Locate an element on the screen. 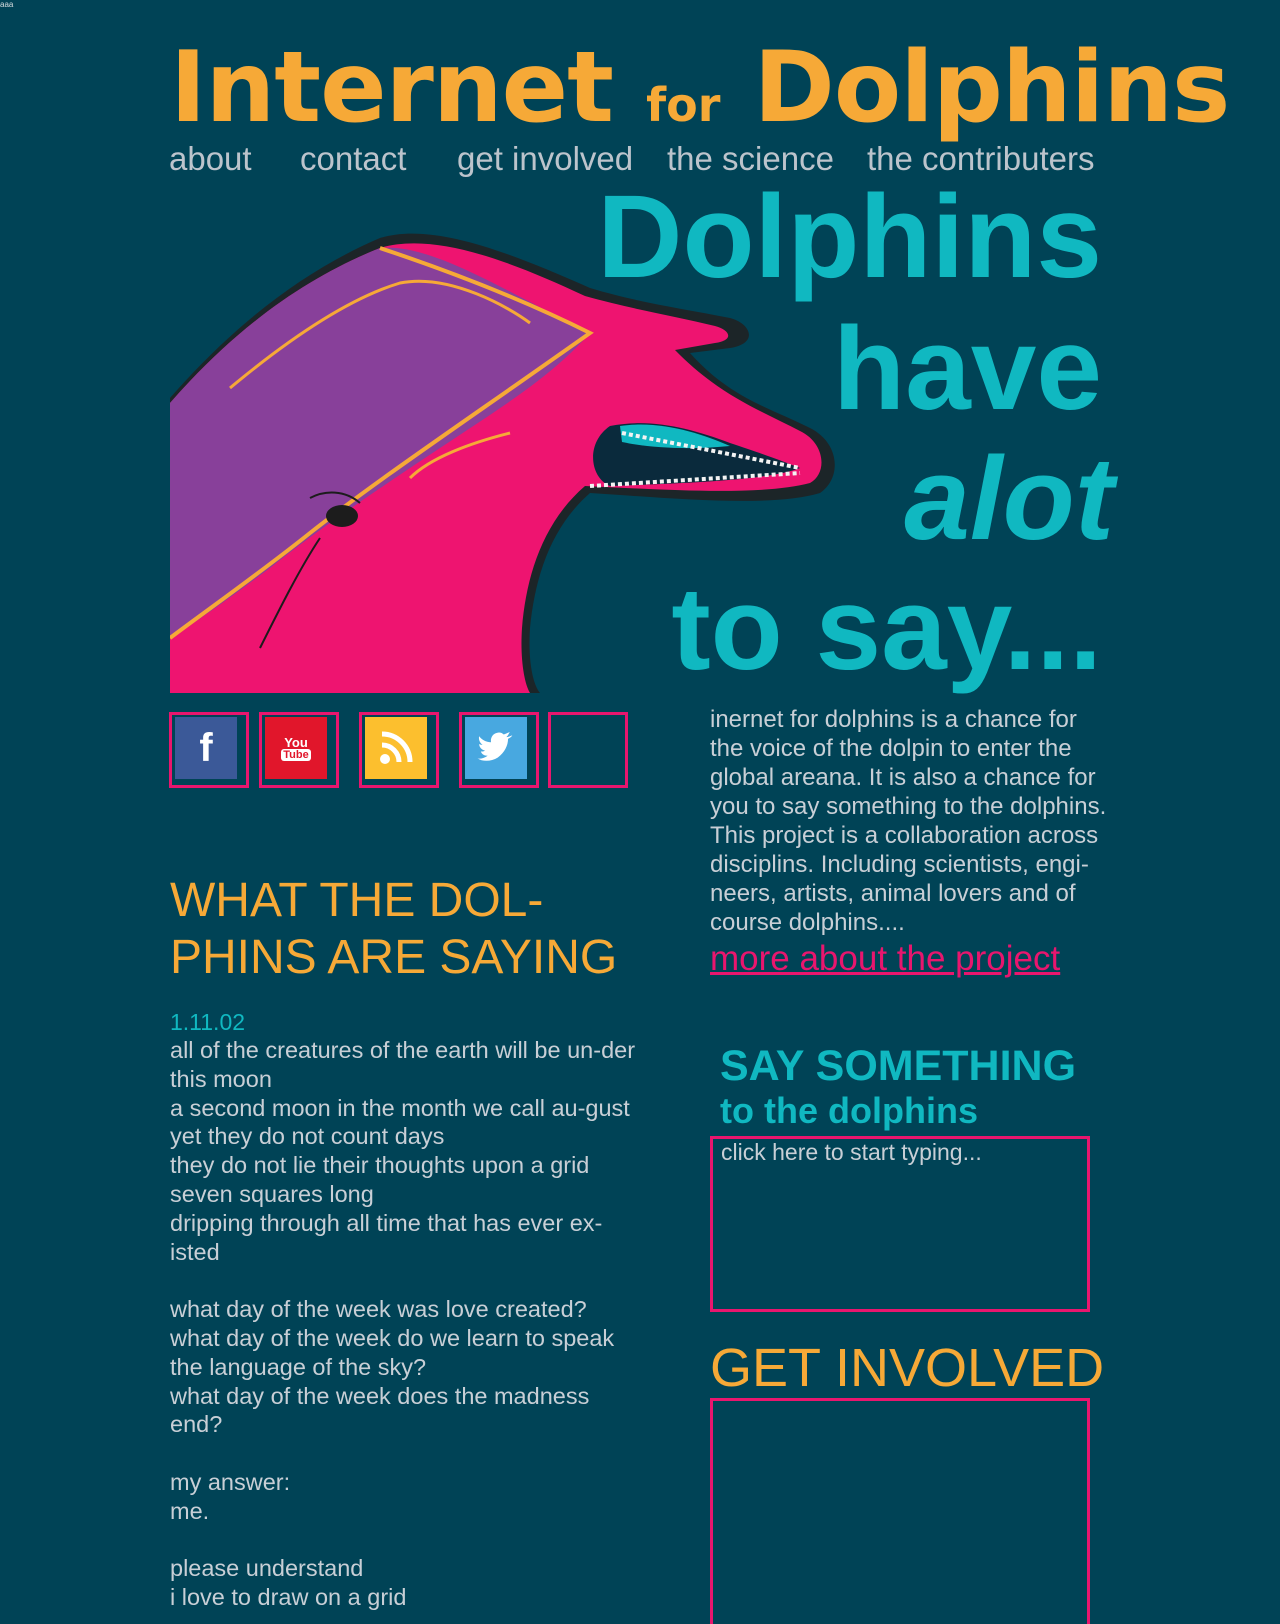 The width and height of the screenshot is (1280, 1624). post-date: 1.11.02 is located at coordinates (208, 1022).